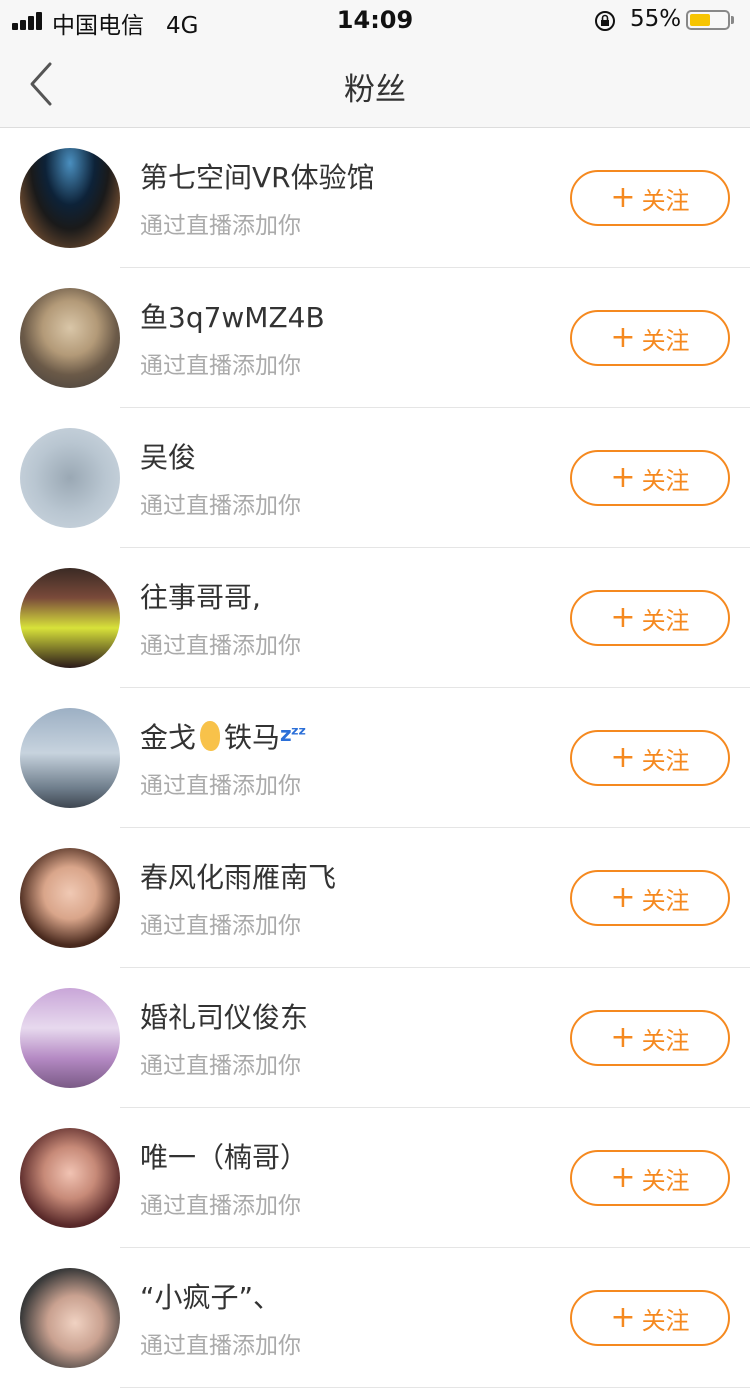  What do you see at coordinates (375, 1038) in the screenshot?
I see `list-item: 婚礼司仪俊东 通过直播添加你 + 关注` at bounding box center [375, 1038].